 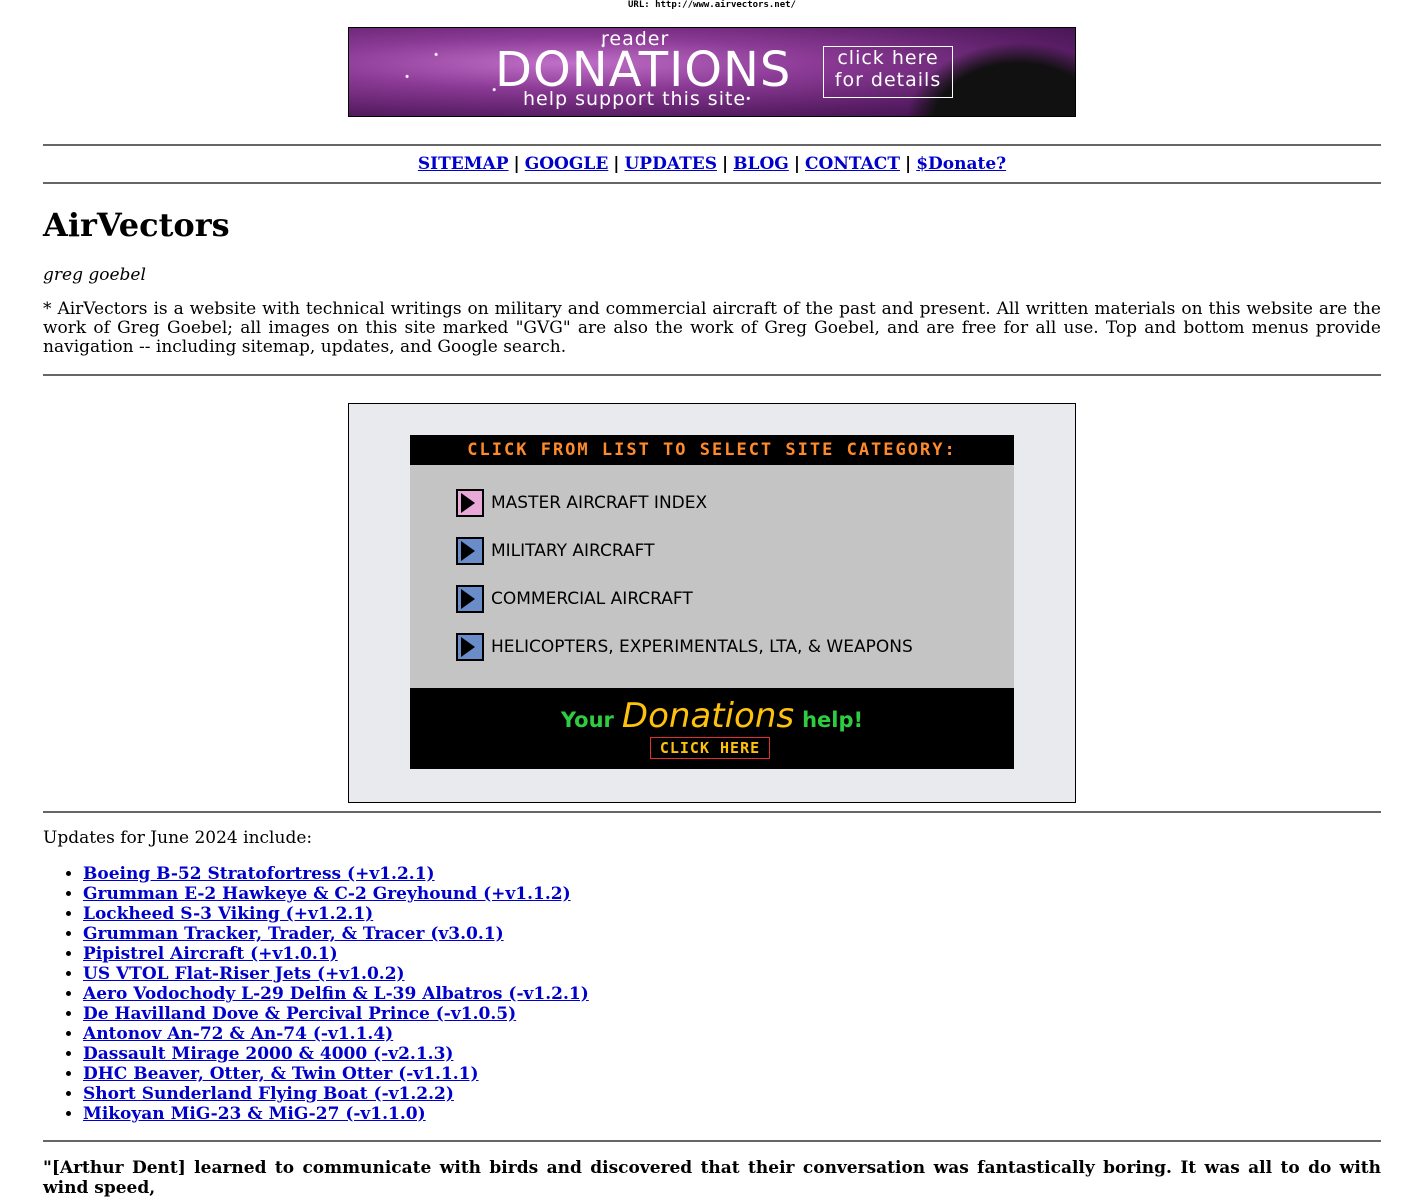 I want to click on list-item: Short Sunderland Flying Boat (-v1.2.2), so click(x=336, y=1094).